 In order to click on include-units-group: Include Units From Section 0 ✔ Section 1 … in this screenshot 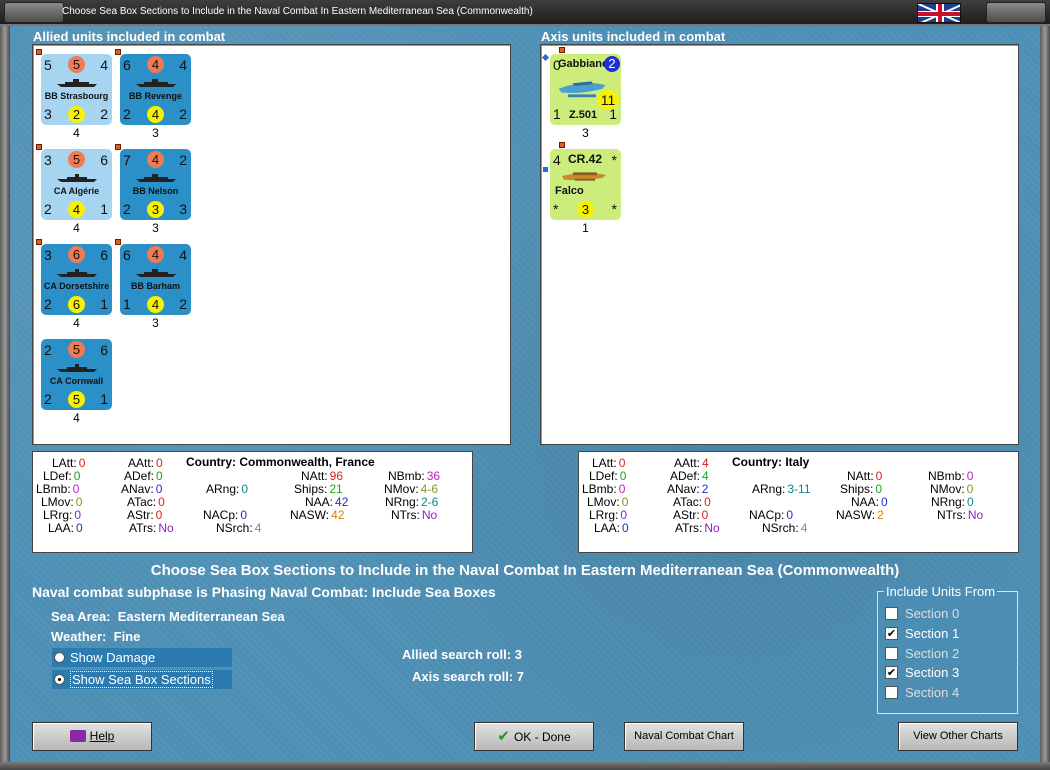, I will do `click(947, 649)`.